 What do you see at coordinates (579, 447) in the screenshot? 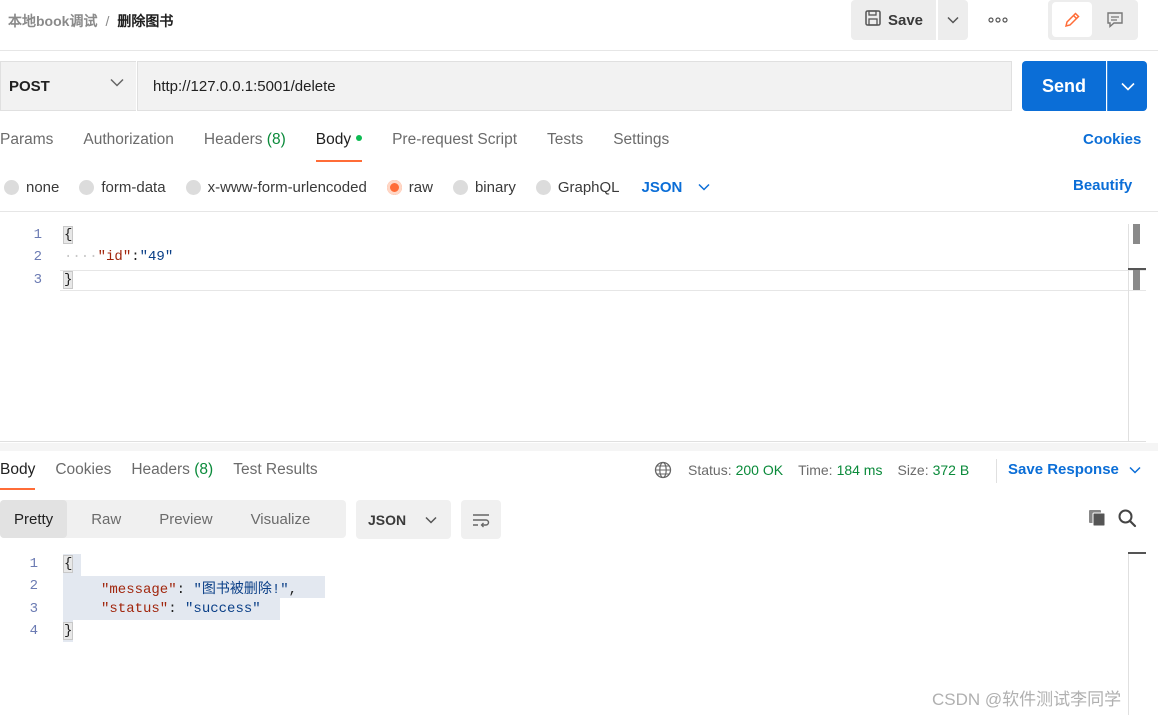
I see `pane-splitter` at bounding box center [579, 447].